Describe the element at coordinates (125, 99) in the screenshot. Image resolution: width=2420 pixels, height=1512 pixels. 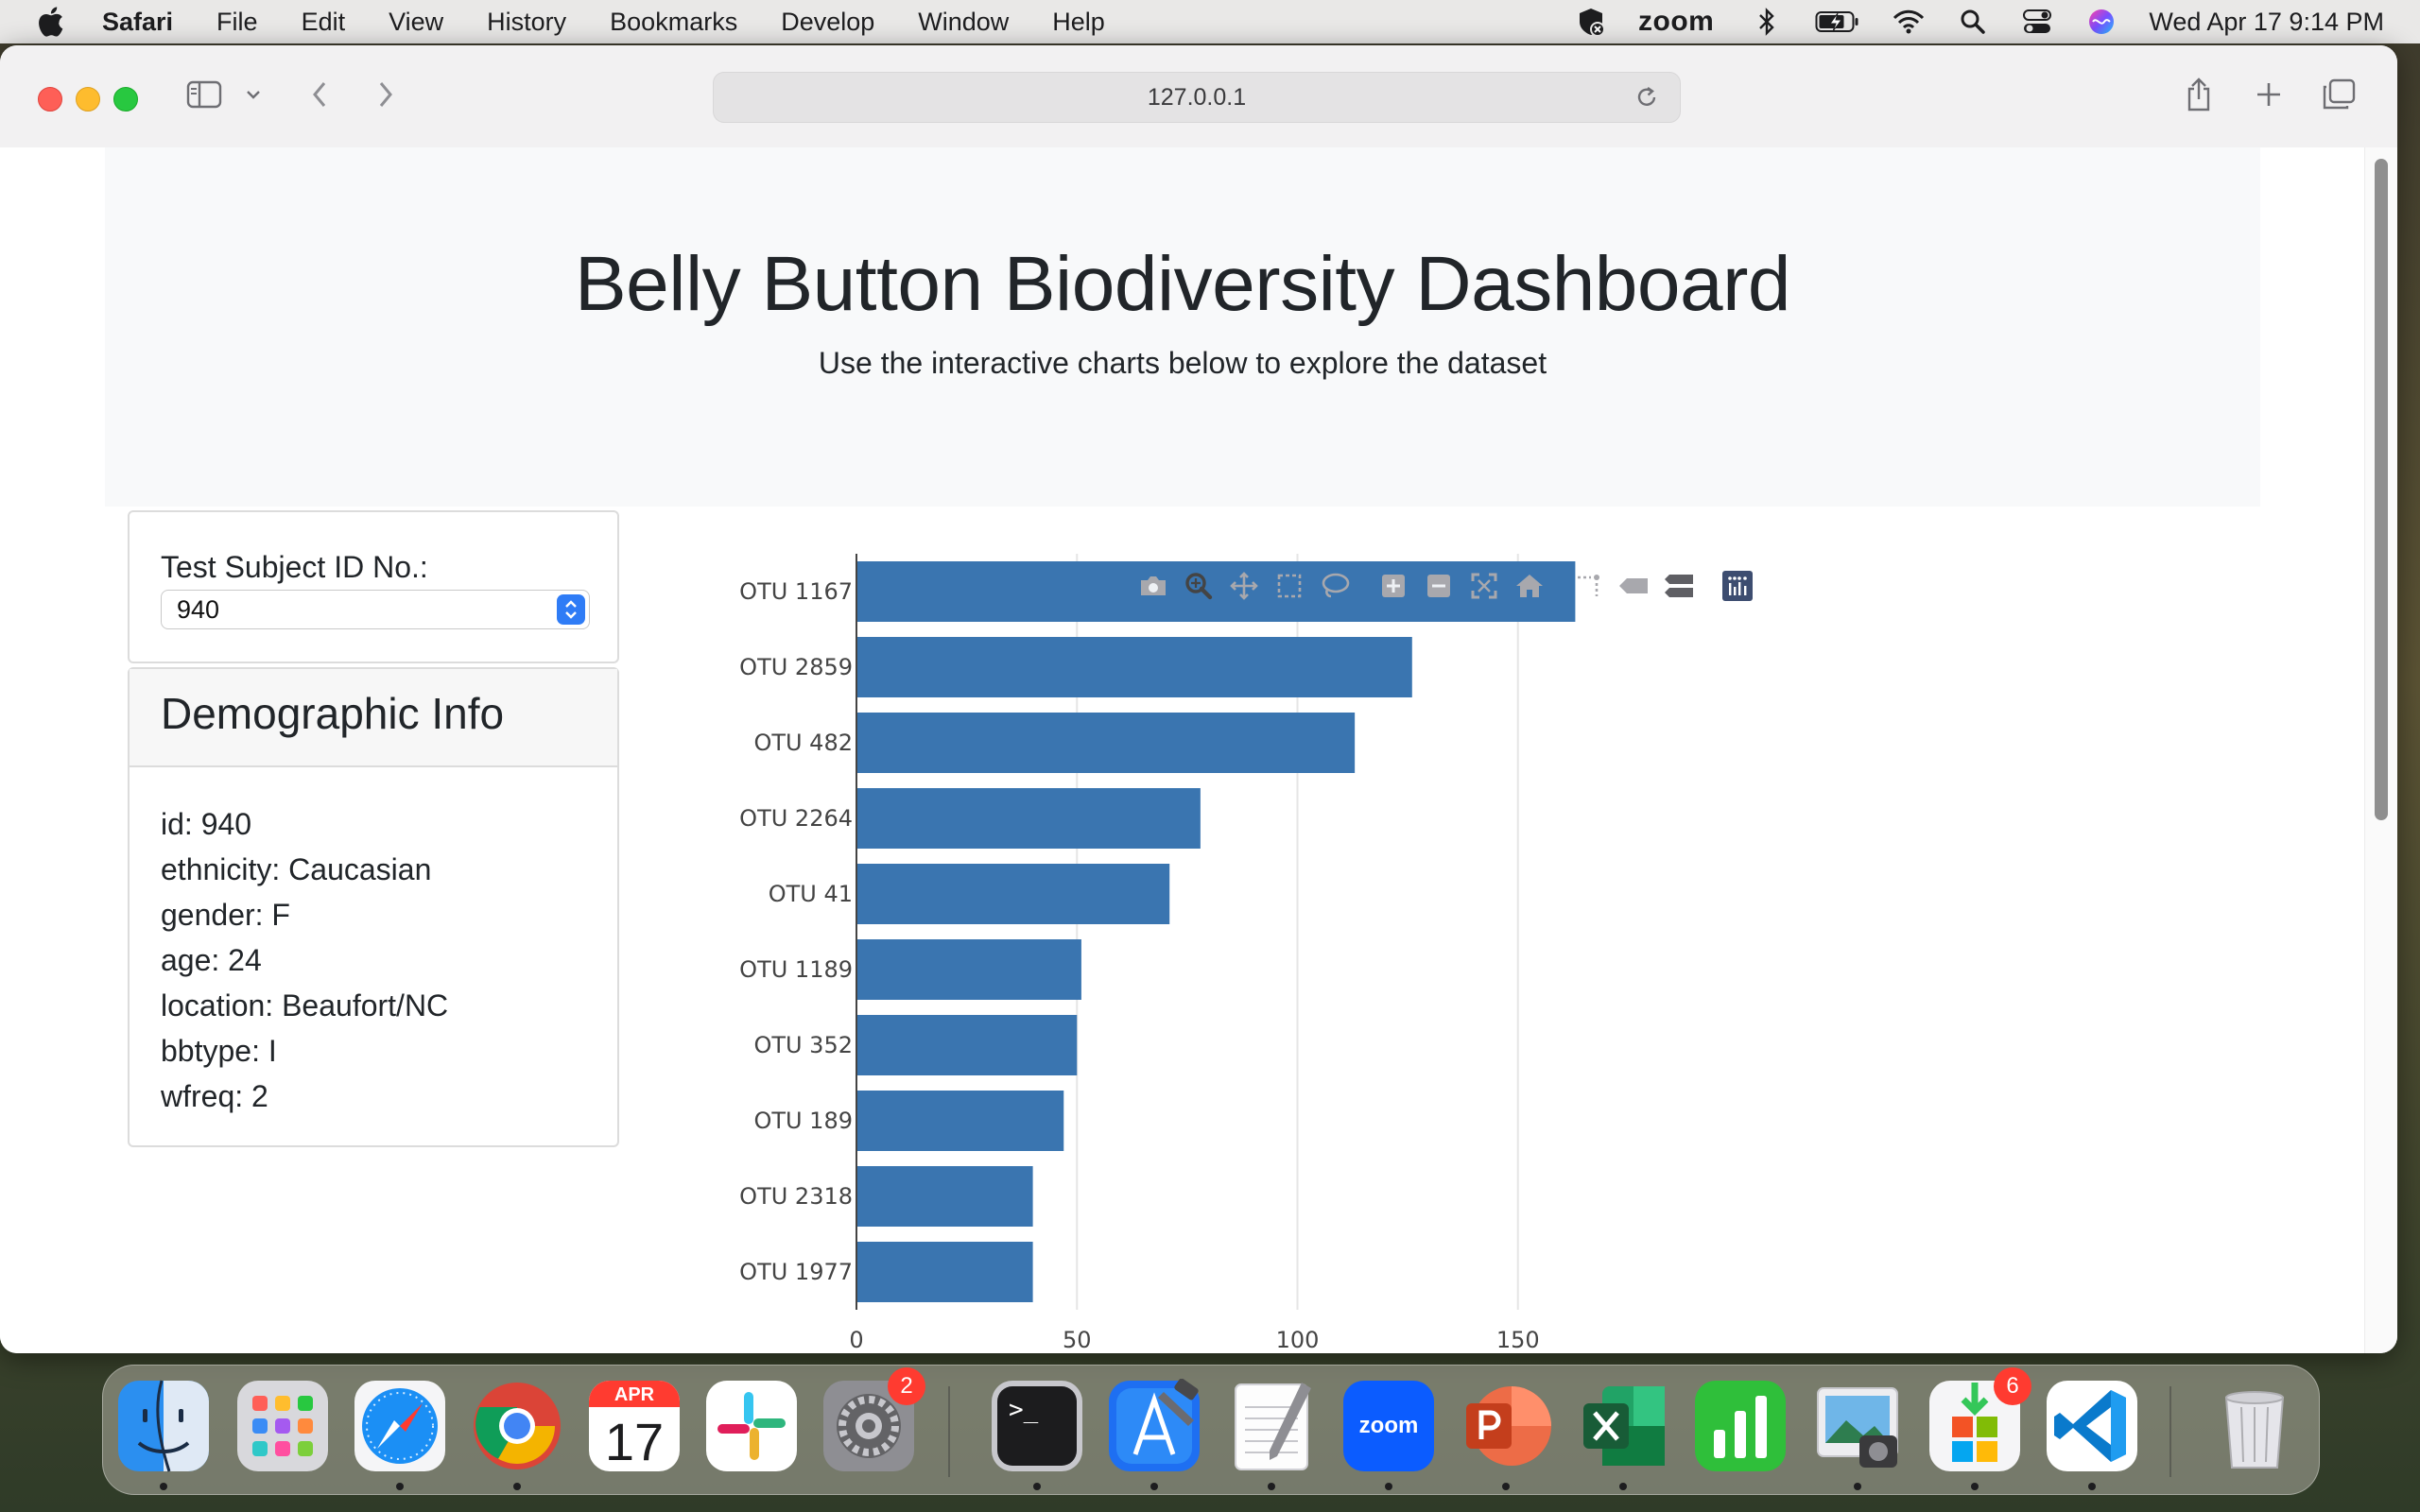
I see `window-zoom-button` at that location.